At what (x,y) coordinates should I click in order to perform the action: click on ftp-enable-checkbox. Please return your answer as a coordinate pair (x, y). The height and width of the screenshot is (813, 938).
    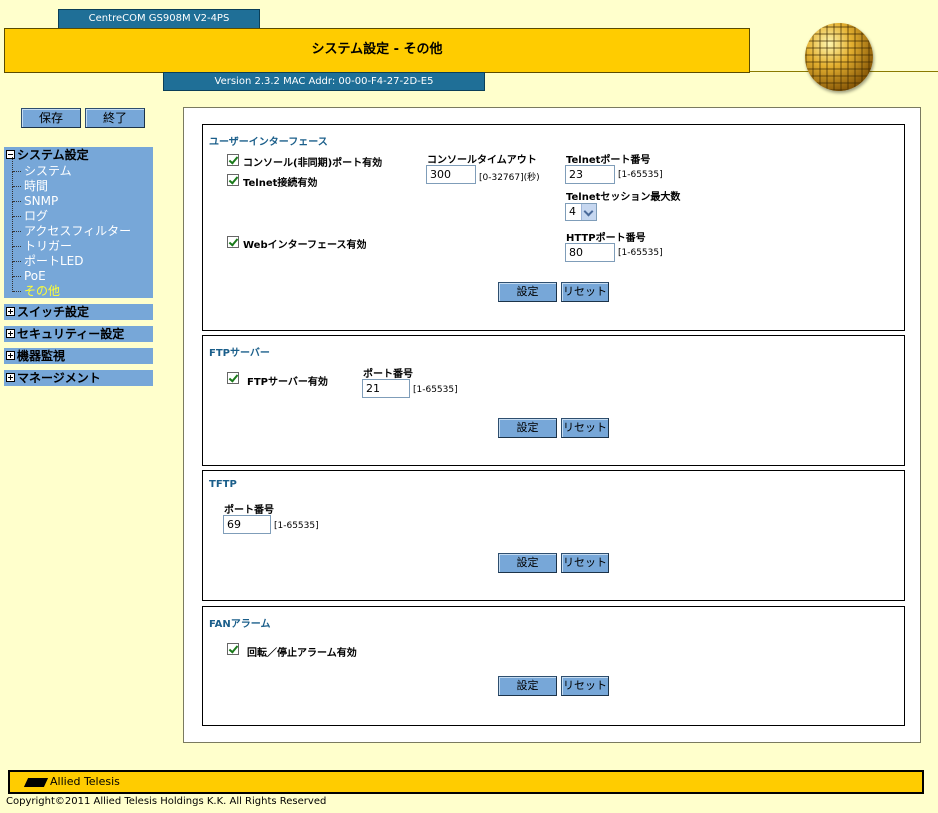
    Looking at the image, I should click on (233, 378).